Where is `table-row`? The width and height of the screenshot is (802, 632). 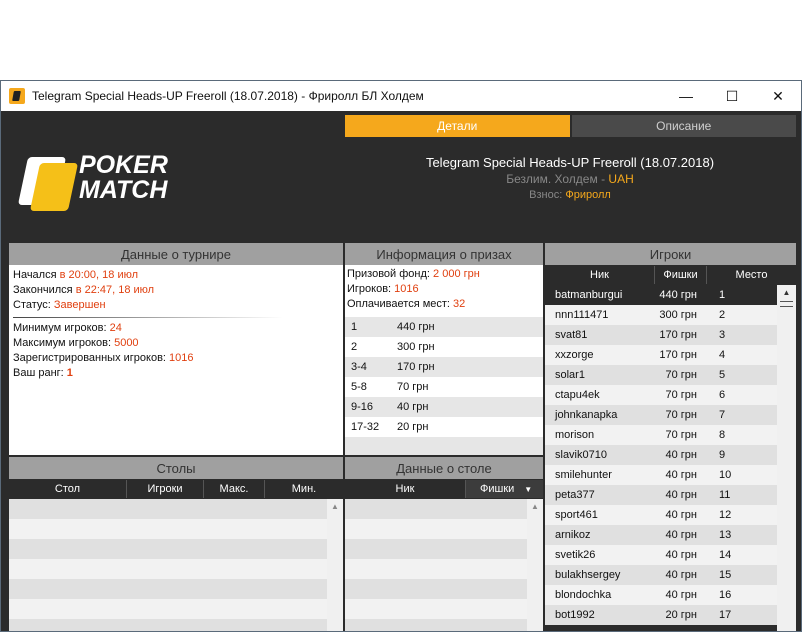
table-row is located at coordinates (168, 529).